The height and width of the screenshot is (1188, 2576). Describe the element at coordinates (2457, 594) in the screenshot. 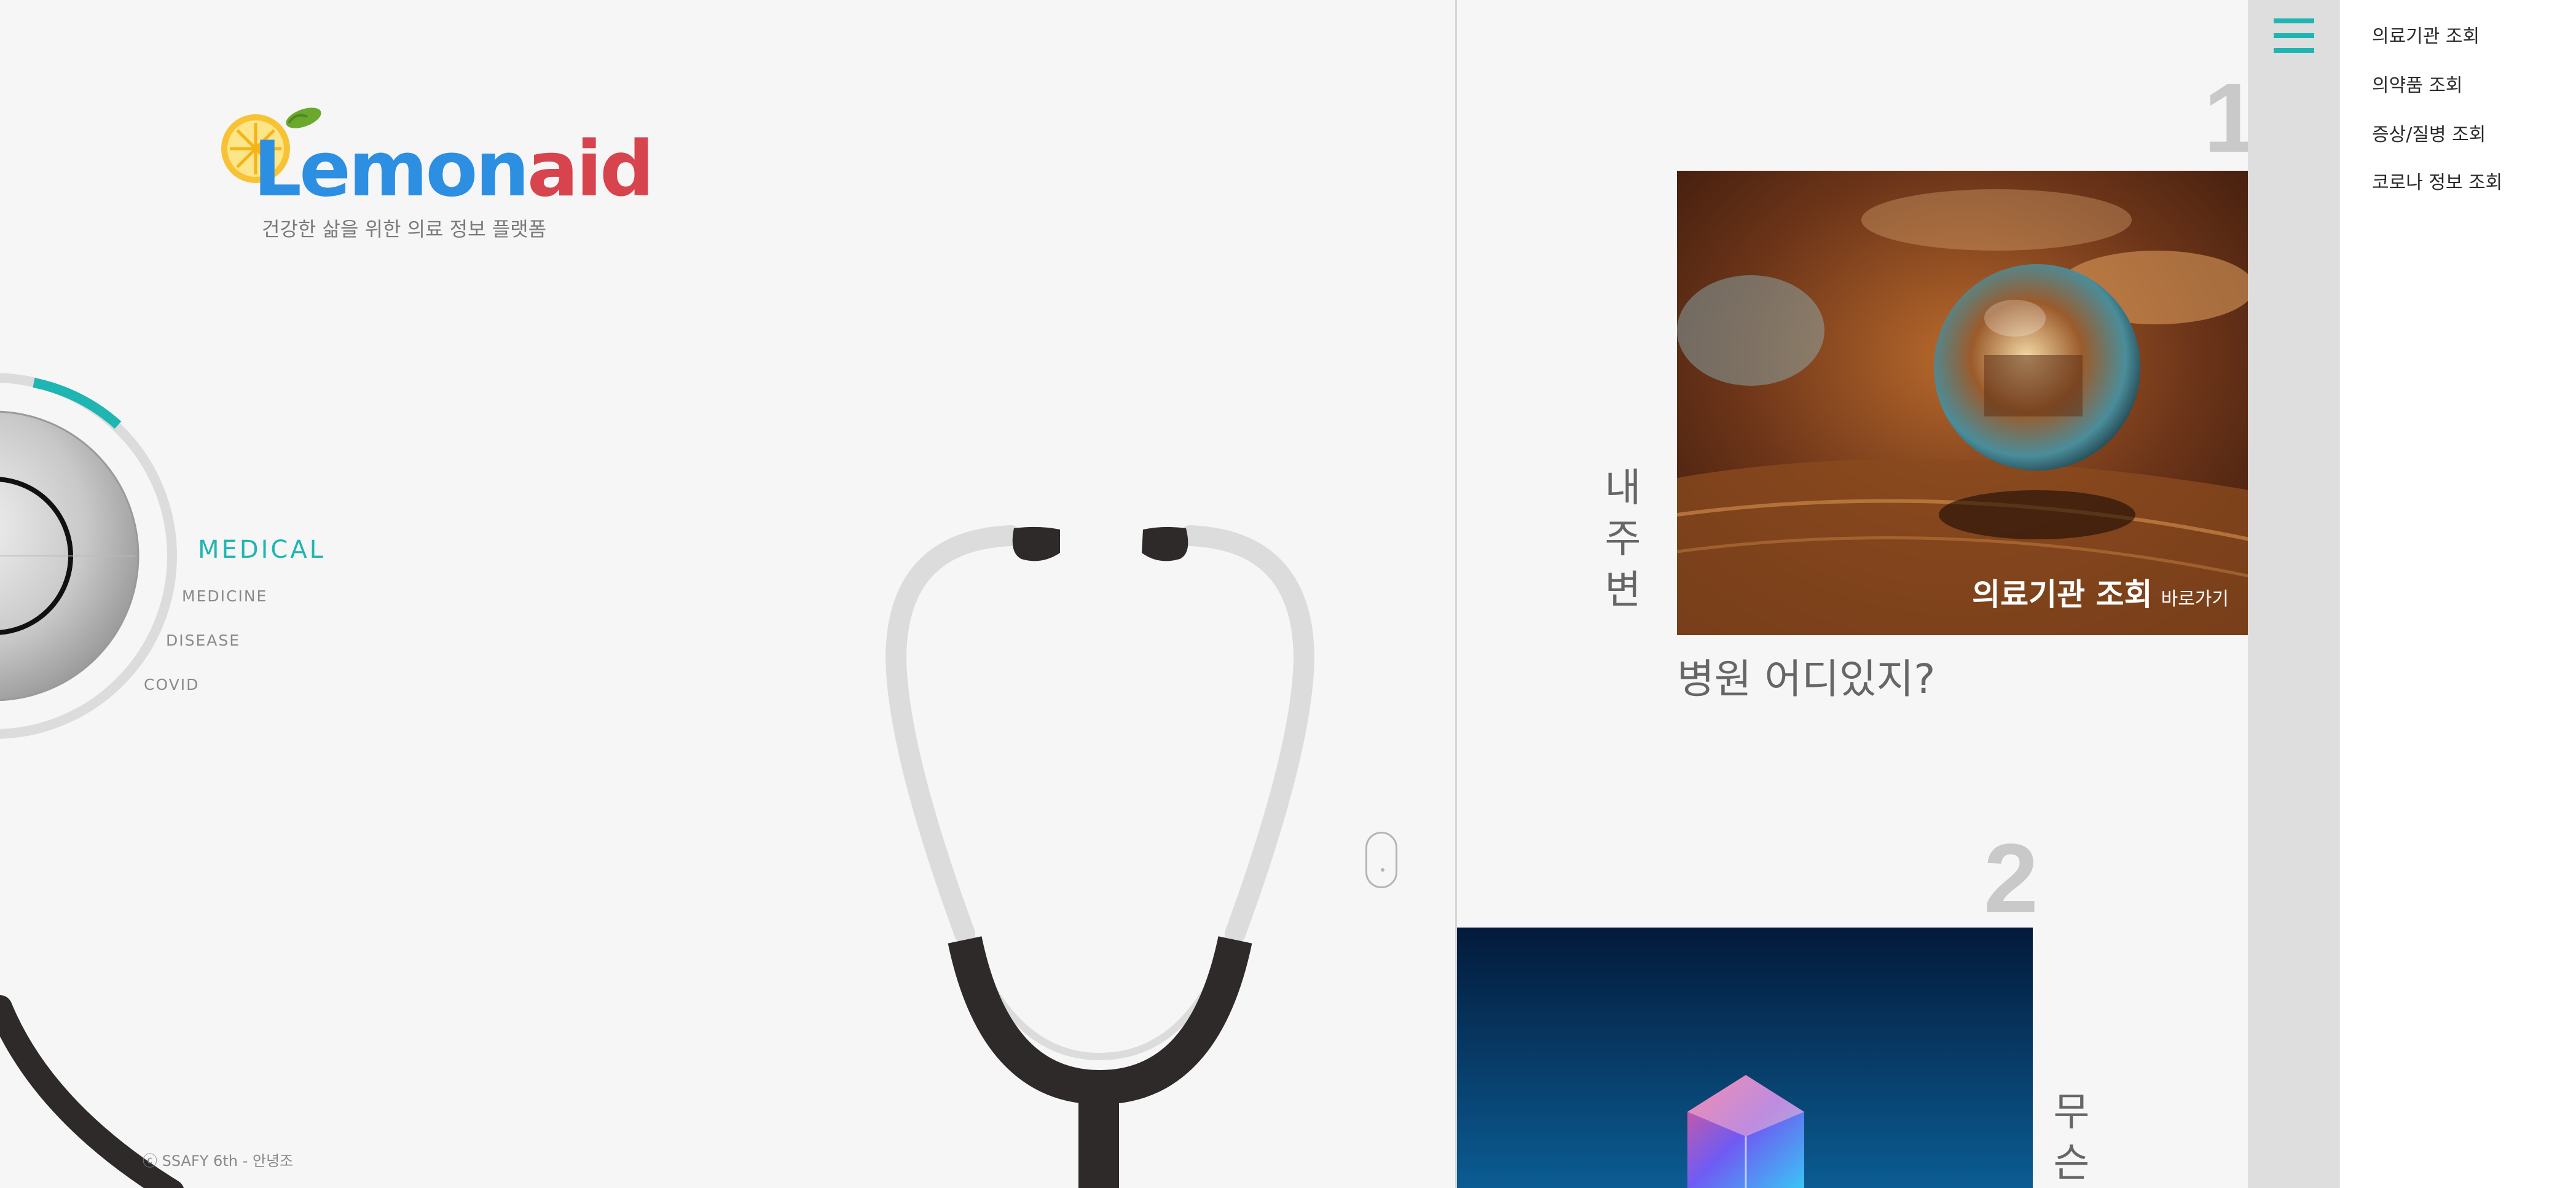

I see `nav-panel: 의료기관 조회 의약품 조회 증상/질병 조회 코로나 정보 조회` at that location.